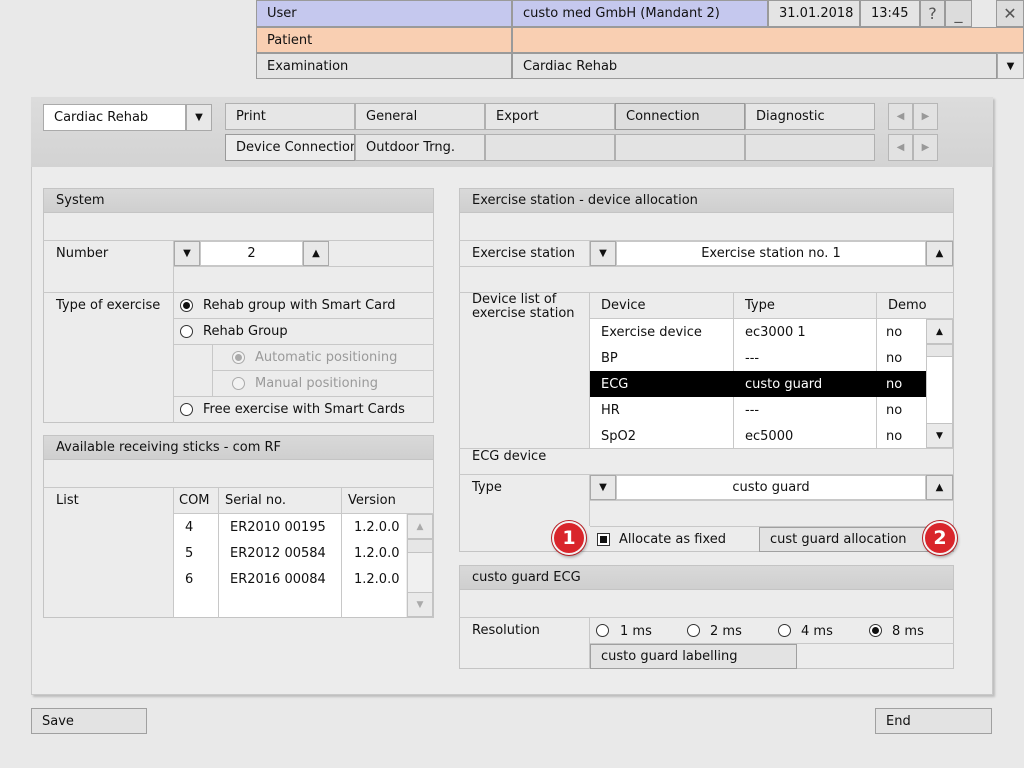 The image size is (1024, 768). What do you see at coordinates (251, 253) in the screenshot?
I see `number-input: 2` at bounding box center [251, 253].